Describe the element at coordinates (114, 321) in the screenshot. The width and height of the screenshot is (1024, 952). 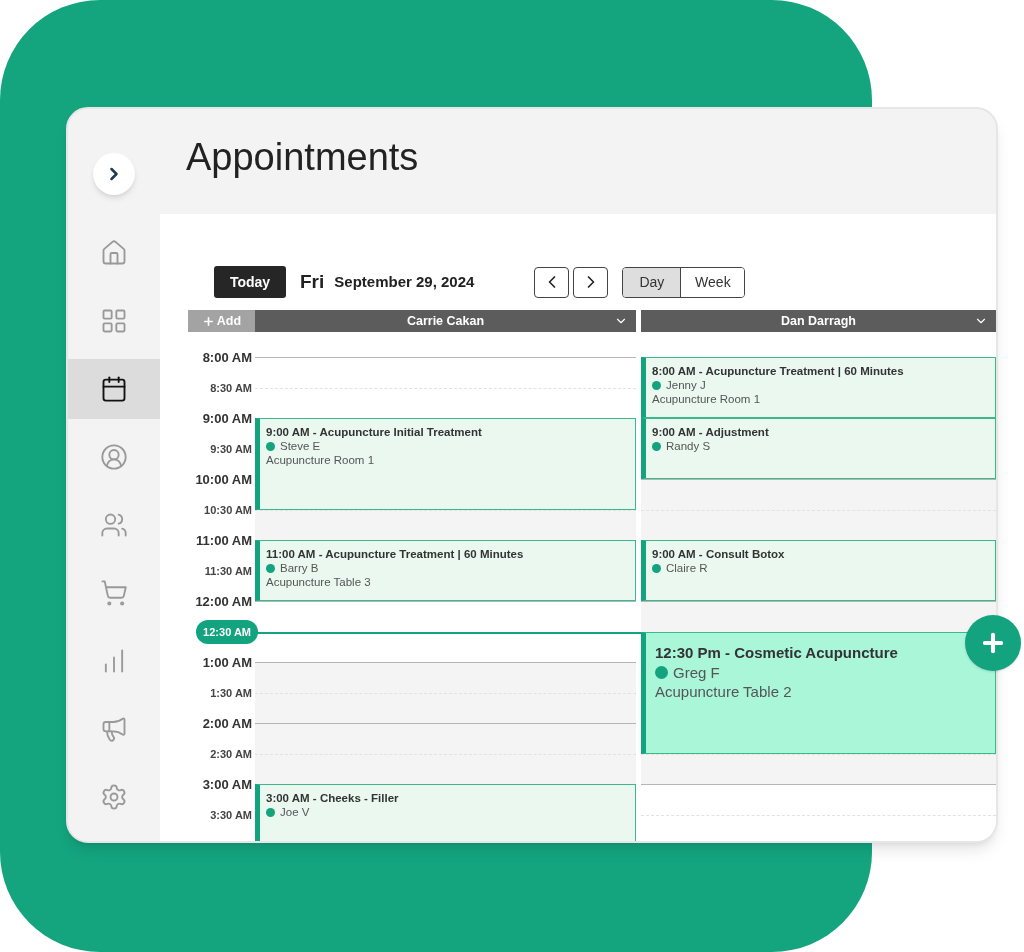
I see `grid-icon` at that location.